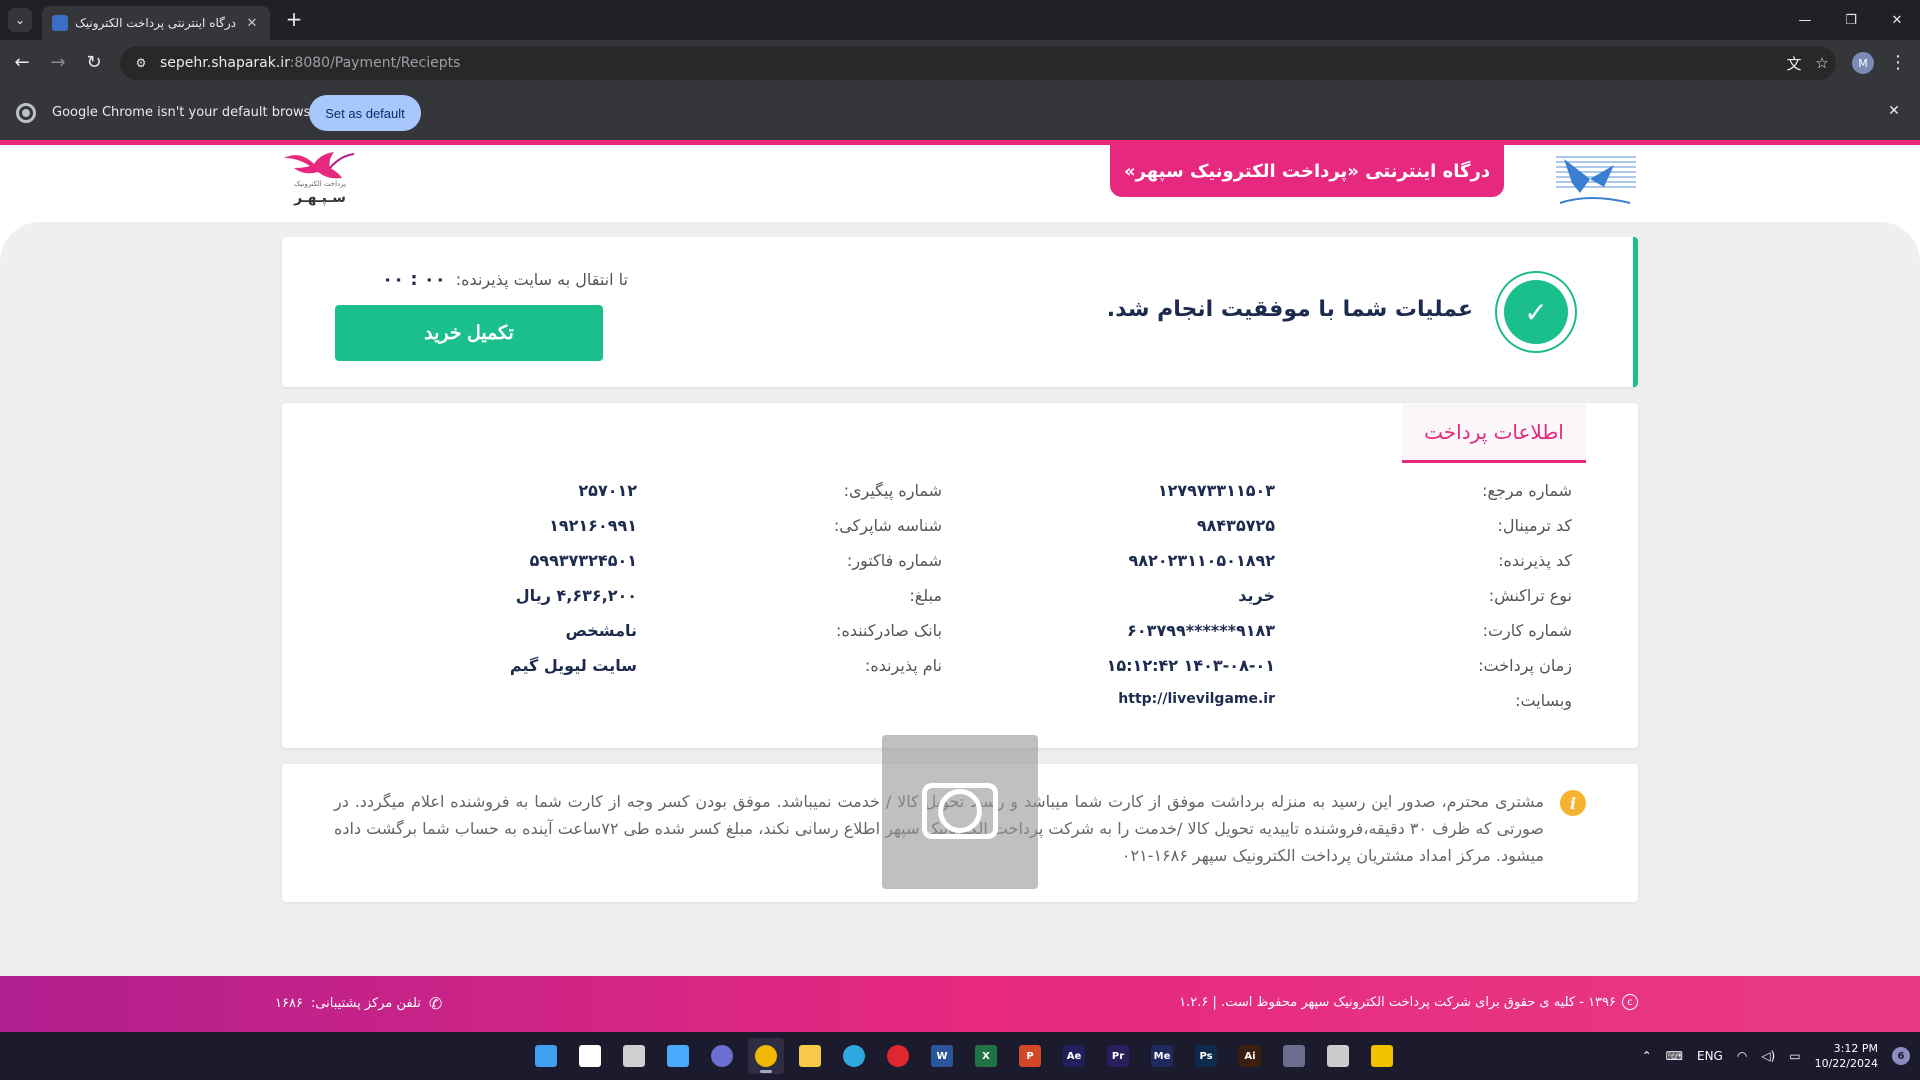 The height and width of the screenshot is (1080, 1920). Describe the element at coordinates (970, 63) in the screenshot. I see `url-text: sepehr.shaparak.ir:8080/Payment/Reciepts` at that location.